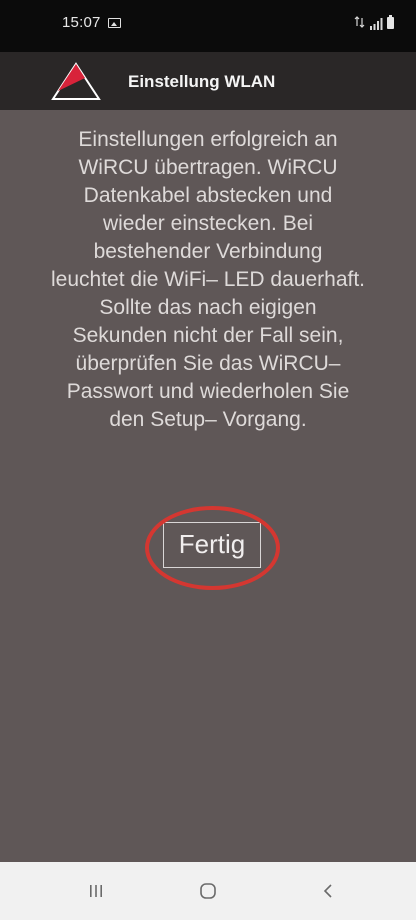 The width and height of the screenshot is (416, 920). What do you see at coordinates (208, 195) in the screenshot?
I see `message-line: Datenkabel abstecken und` at bounding box center [208, 195].